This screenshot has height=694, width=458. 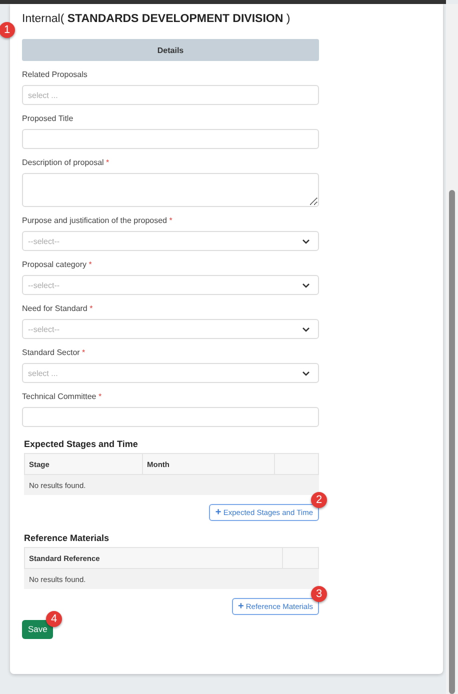 What do you see at coordinates (55, 74) in the screenshot?
I see `field-label: Related Proposals` at bounding box center [55, 74].